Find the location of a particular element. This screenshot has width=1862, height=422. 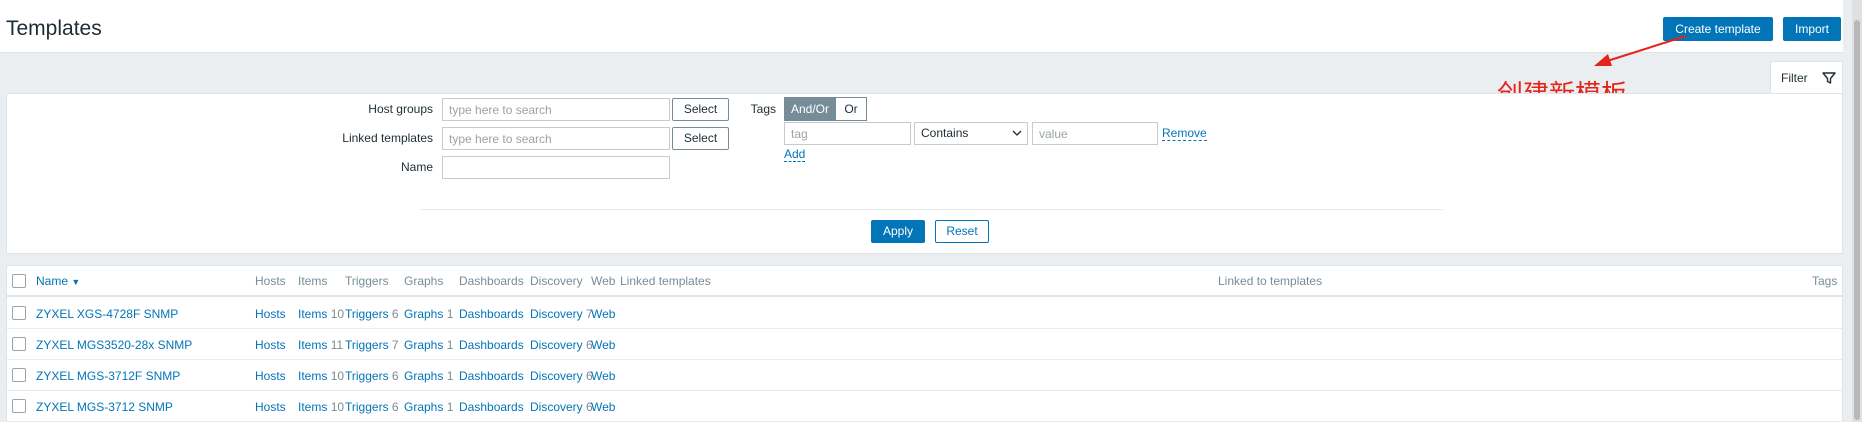

column-header-graphs: Graphs is located at coordinates (424, 281).